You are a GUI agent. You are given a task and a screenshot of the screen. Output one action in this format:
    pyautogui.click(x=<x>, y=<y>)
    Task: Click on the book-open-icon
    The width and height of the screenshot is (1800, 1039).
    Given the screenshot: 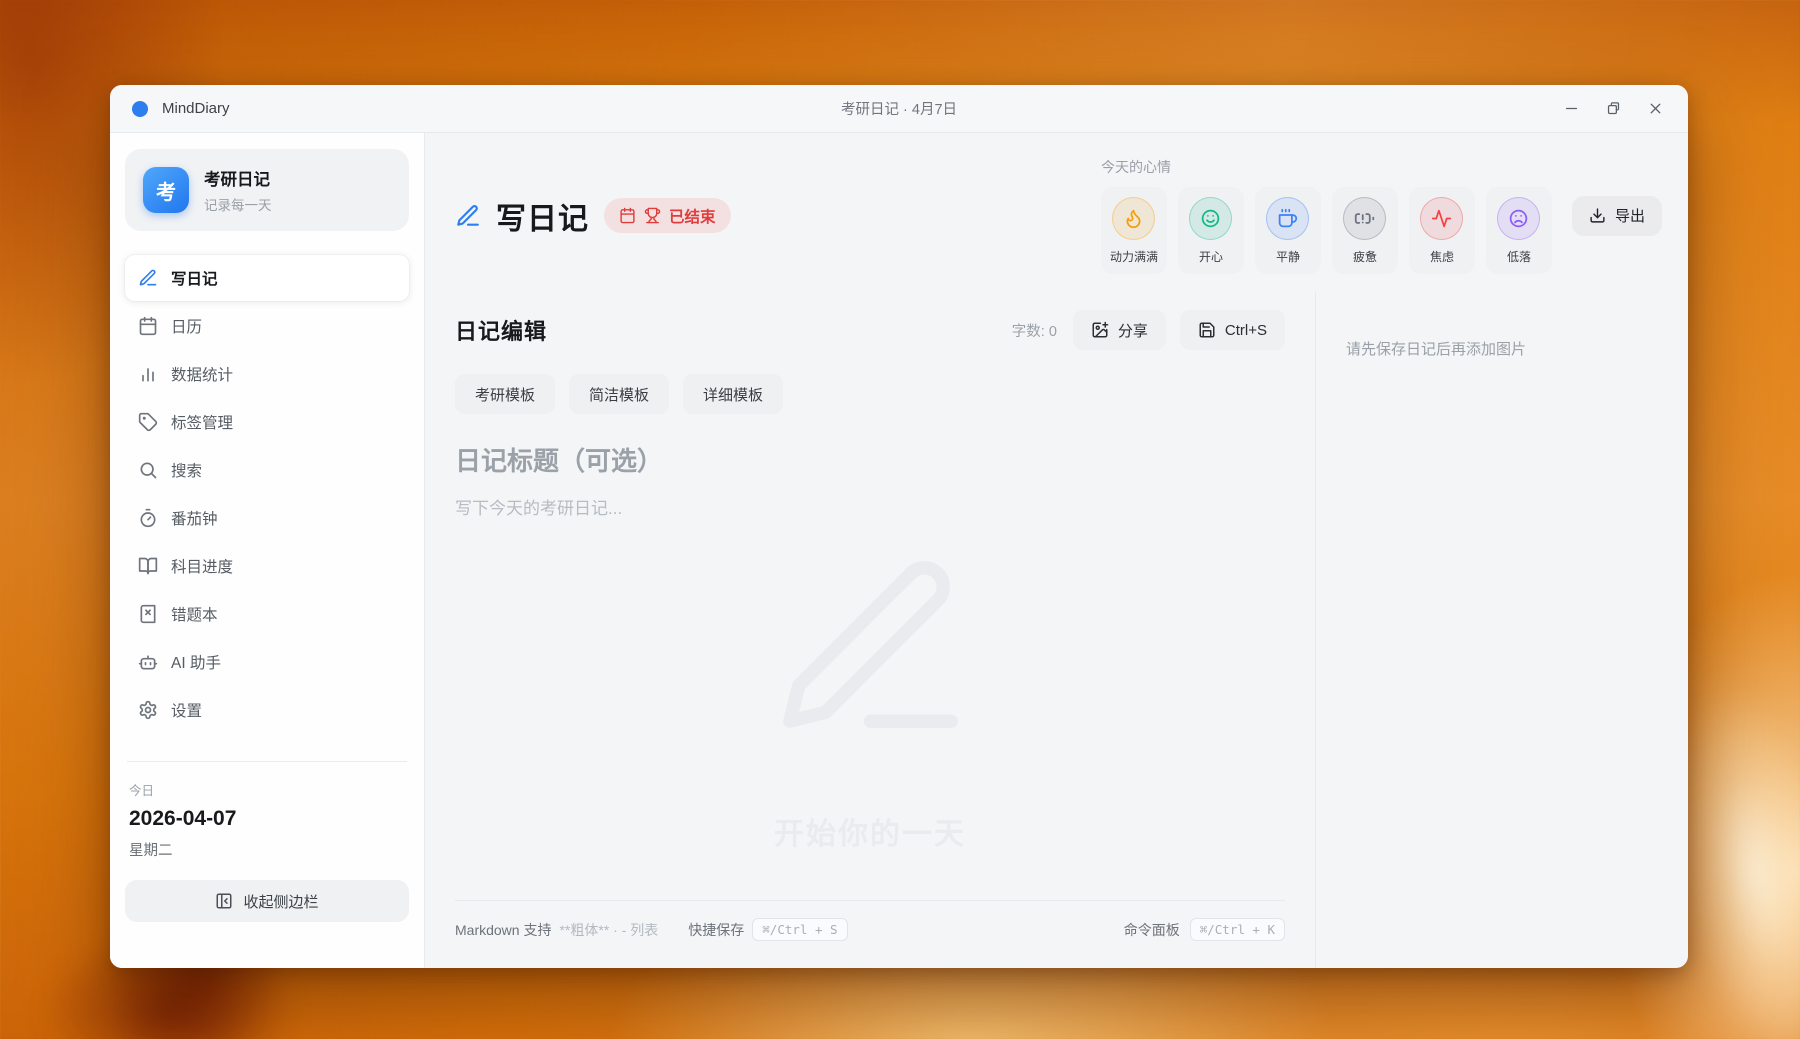 What is the action you would take?
    pyautogui.click(x=148, y=566)
    